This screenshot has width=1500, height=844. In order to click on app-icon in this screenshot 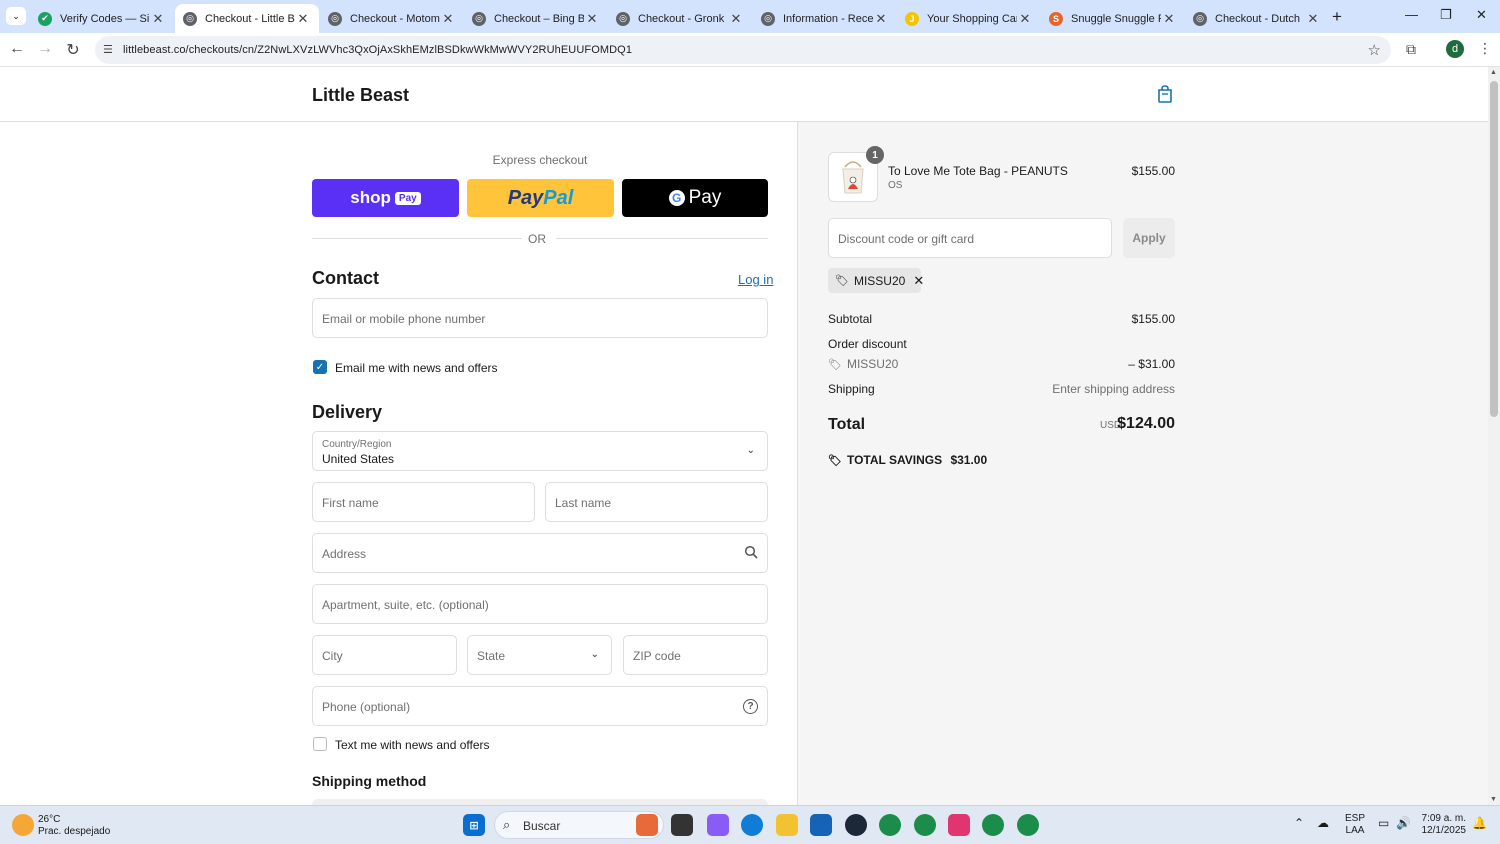, I will do `click(959, 825)`.